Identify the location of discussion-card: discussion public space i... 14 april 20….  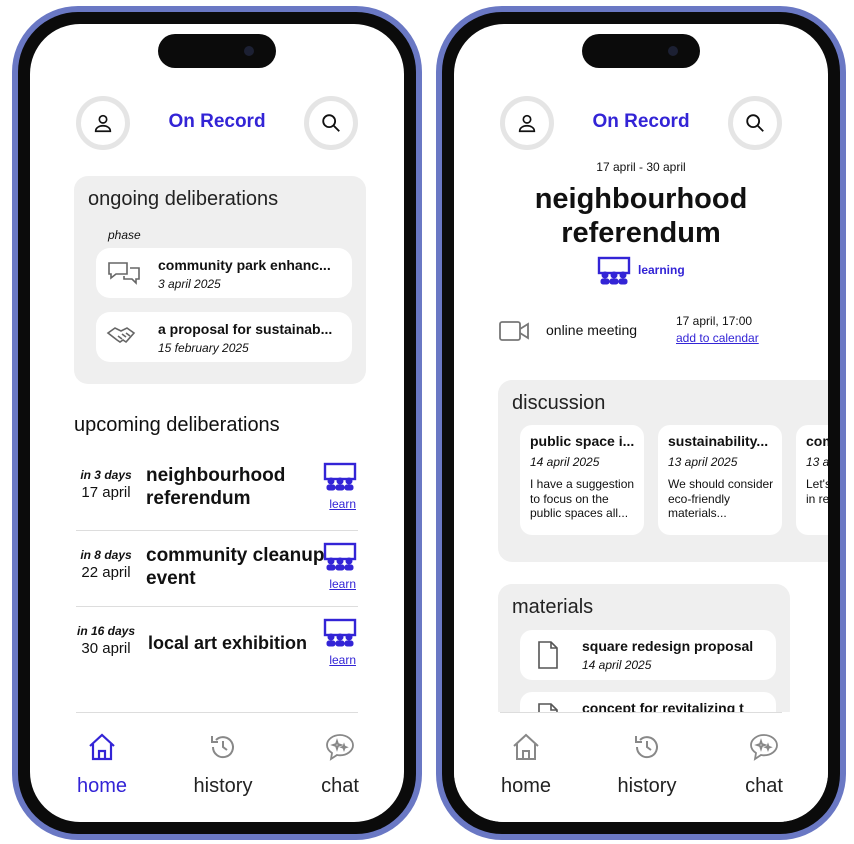
(663, 471).